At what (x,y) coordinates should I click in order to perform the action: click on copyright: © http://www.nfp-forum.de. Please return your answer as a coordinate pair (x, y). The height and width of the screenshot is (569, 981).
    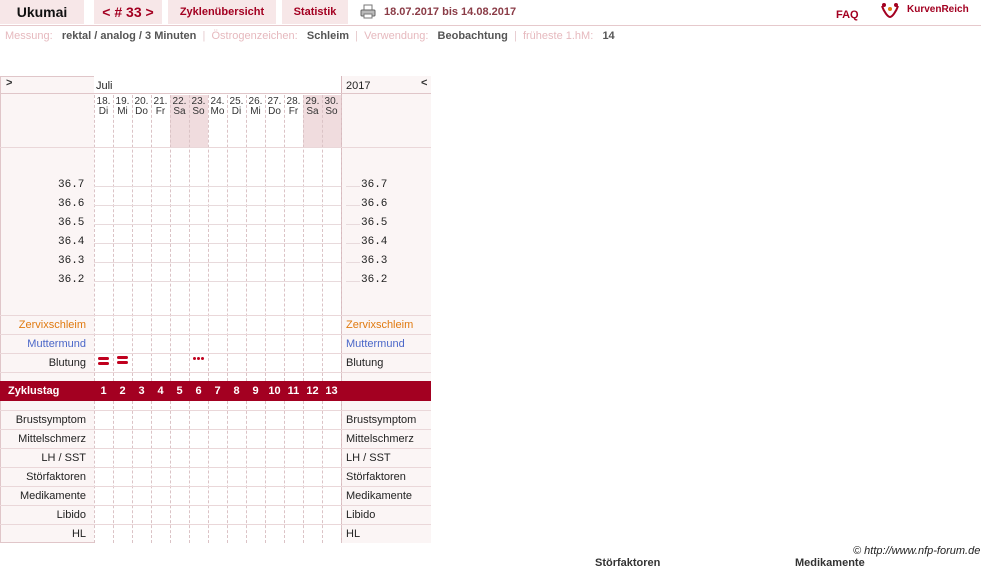
    Looking at the image, I should click on (916, 551).